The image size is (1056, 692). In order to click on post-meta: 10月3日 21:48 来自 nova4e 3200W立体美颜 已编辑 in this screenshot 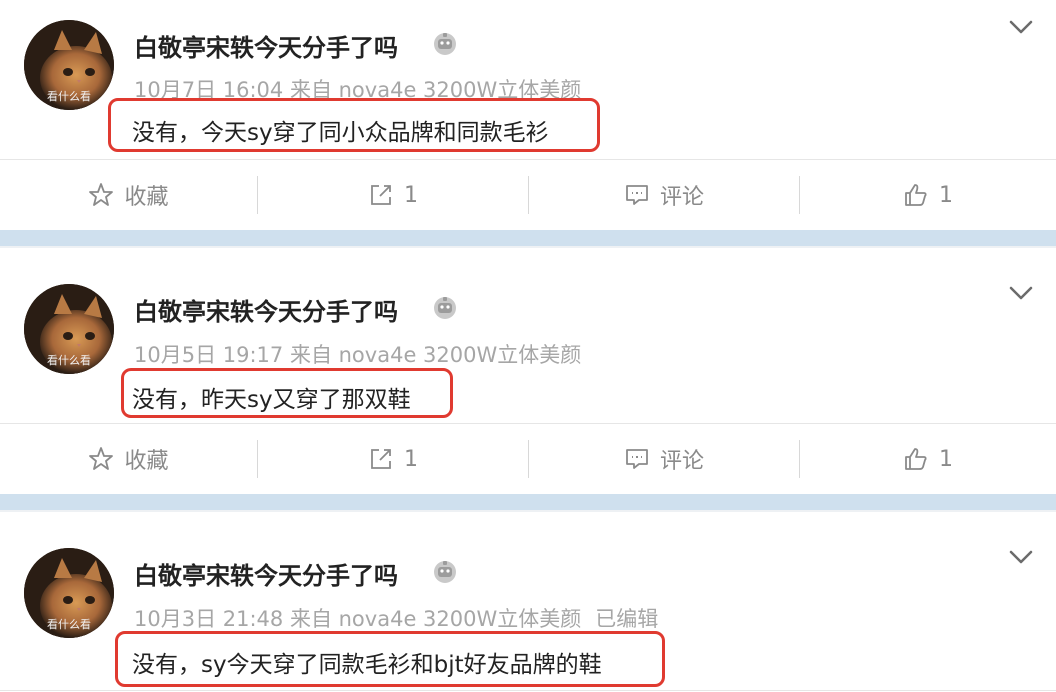, I will do `click(396, 618)`.